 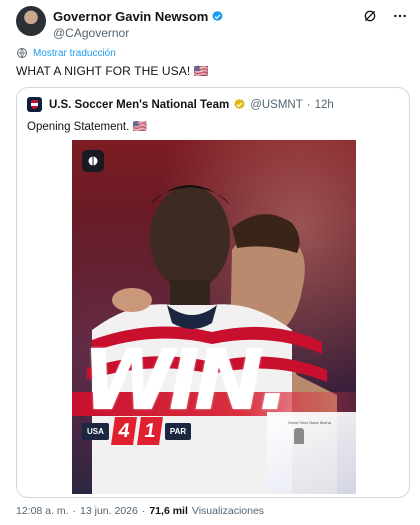 I want to click on quoted-author-name: U.S. Soccer Men's National Team, so click(x=139, y=105).